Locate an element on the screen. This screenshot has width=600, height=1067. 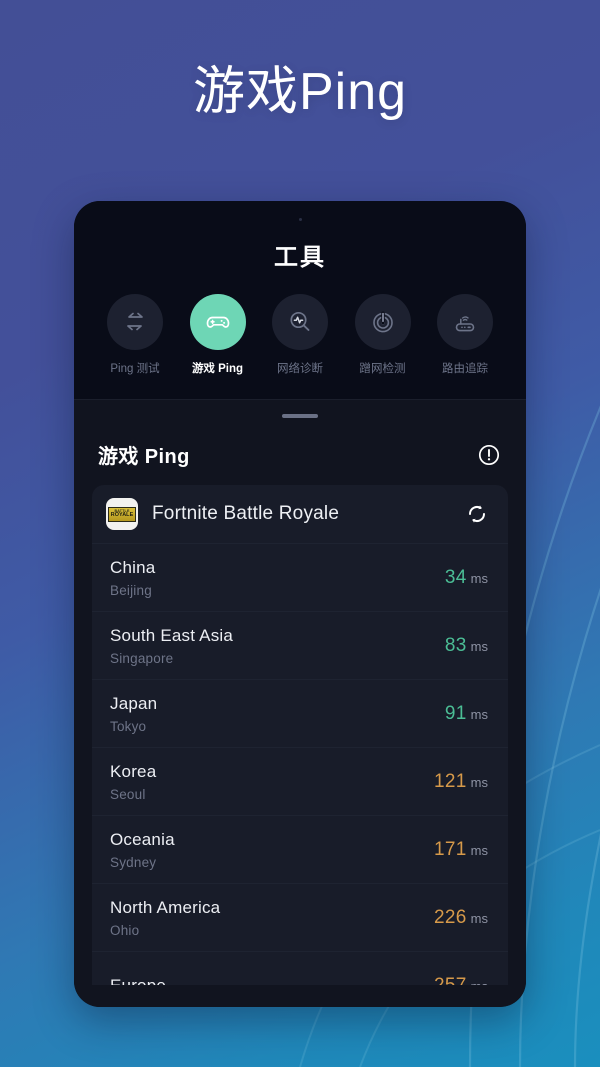
latency-value: 226 ms is located at coordinates (461, 918).